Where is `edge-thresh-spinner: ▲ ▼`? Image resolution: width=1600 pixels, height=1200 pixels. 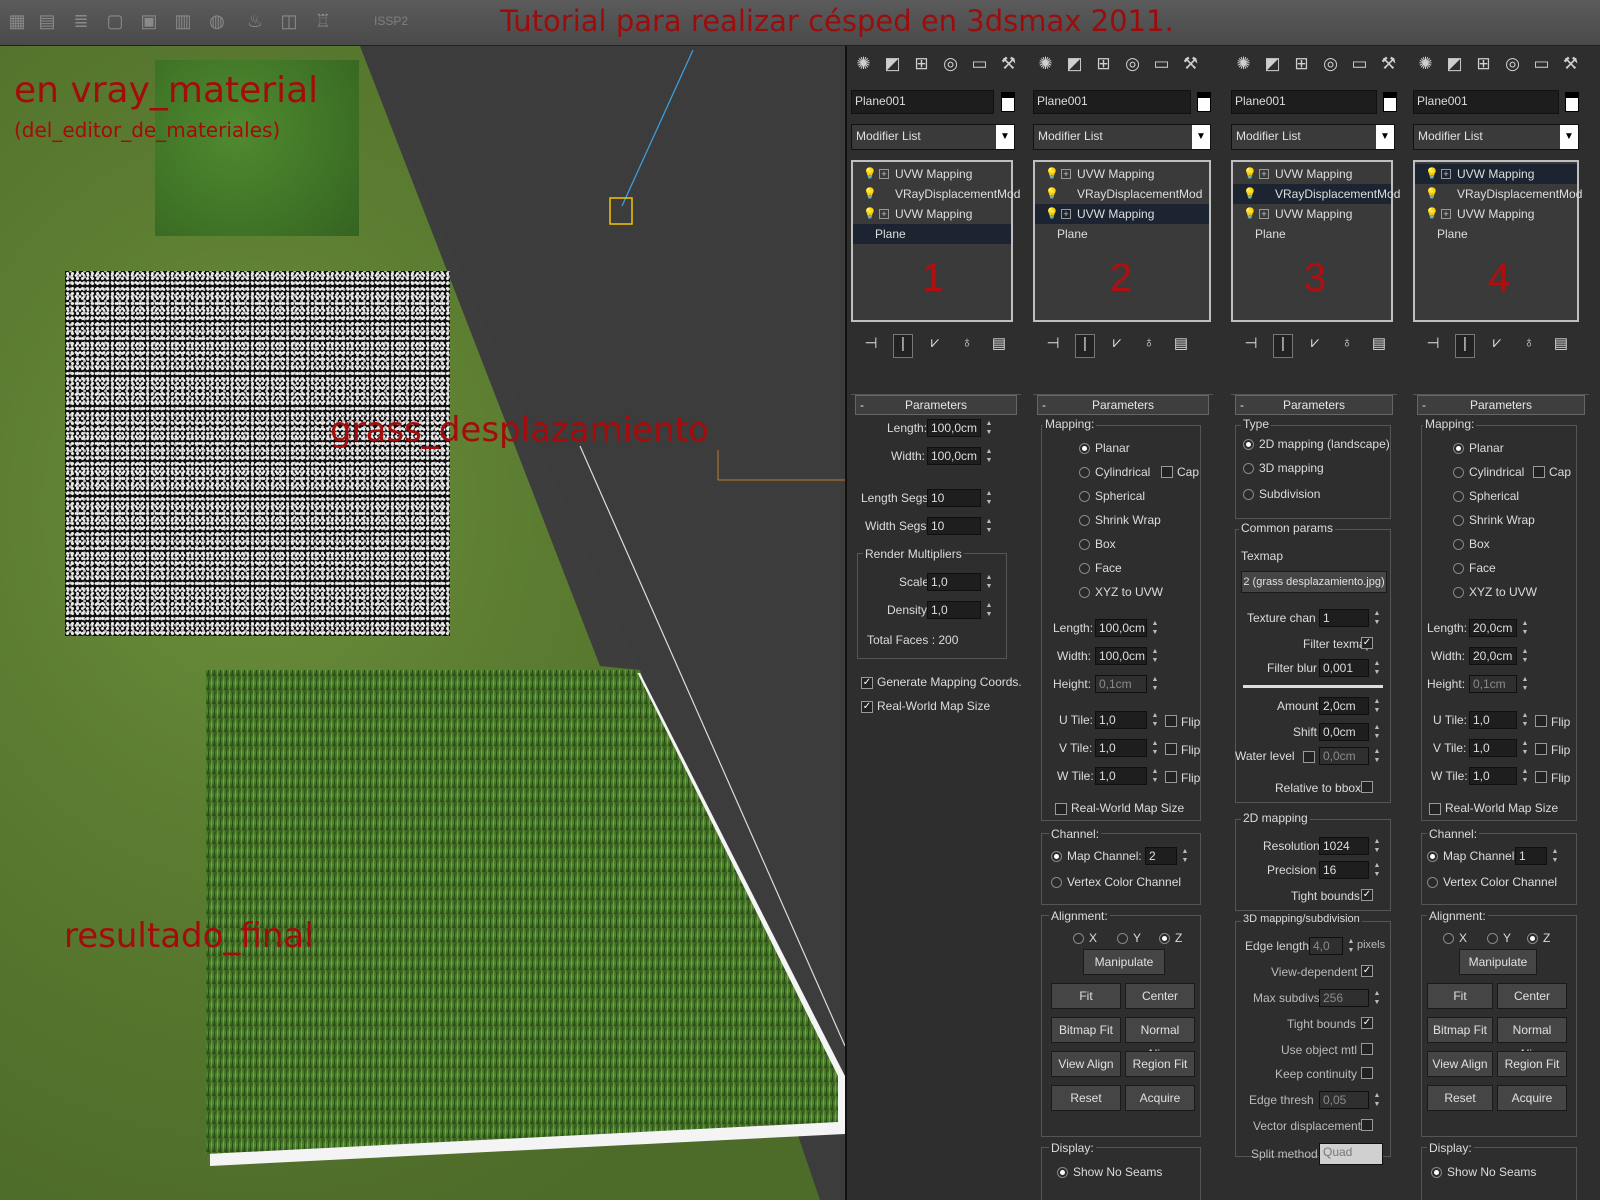 edge-thresh-spinner: ▲ ▼ is located at coordinates (1377, 1100).